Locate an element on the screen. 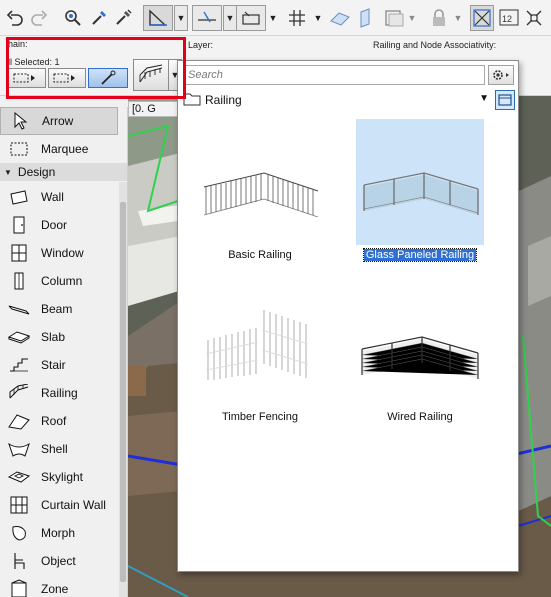  arrow-icon is located at coordinates (20, 121).